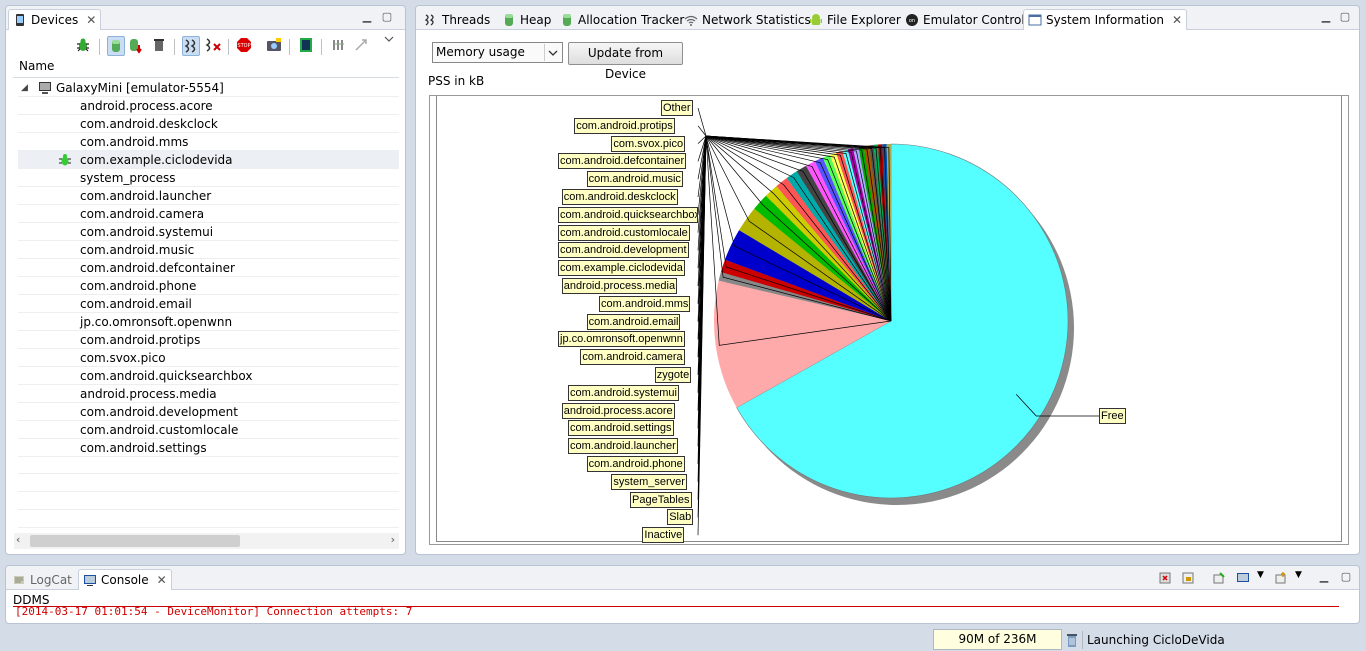  I want to click on process-row: com.android.music, so click(208, 250).